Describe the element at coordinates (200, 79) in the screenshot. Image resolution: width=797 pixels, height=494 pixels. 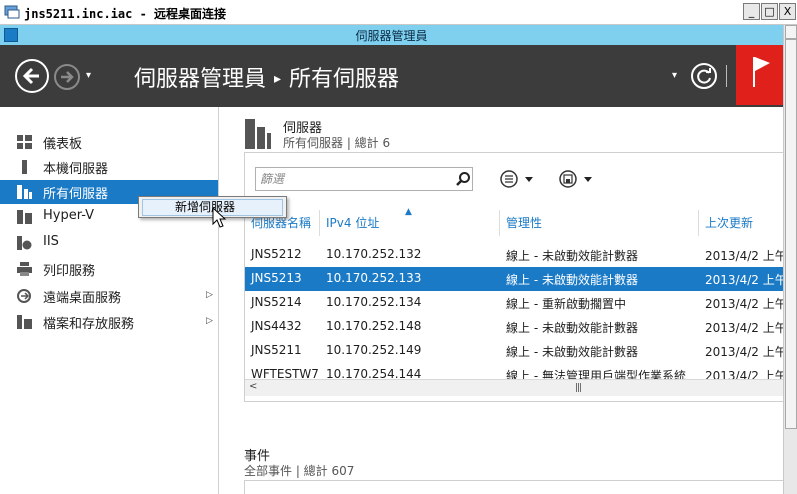
I see `breadcrumb-root: 伺服器管理員` at that location.